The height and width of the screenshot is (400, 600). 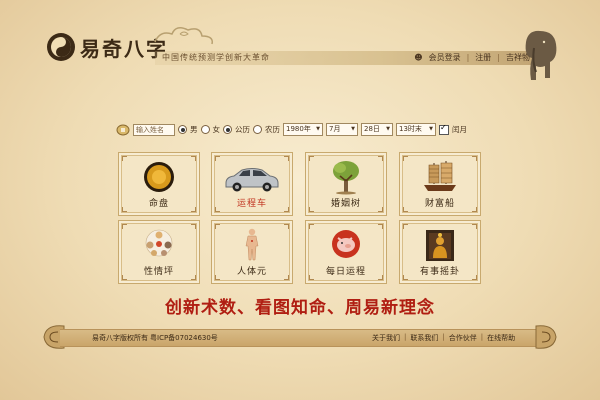 I want to click on tile-xingqingping: 性情坪, so click(x=159, y=252).